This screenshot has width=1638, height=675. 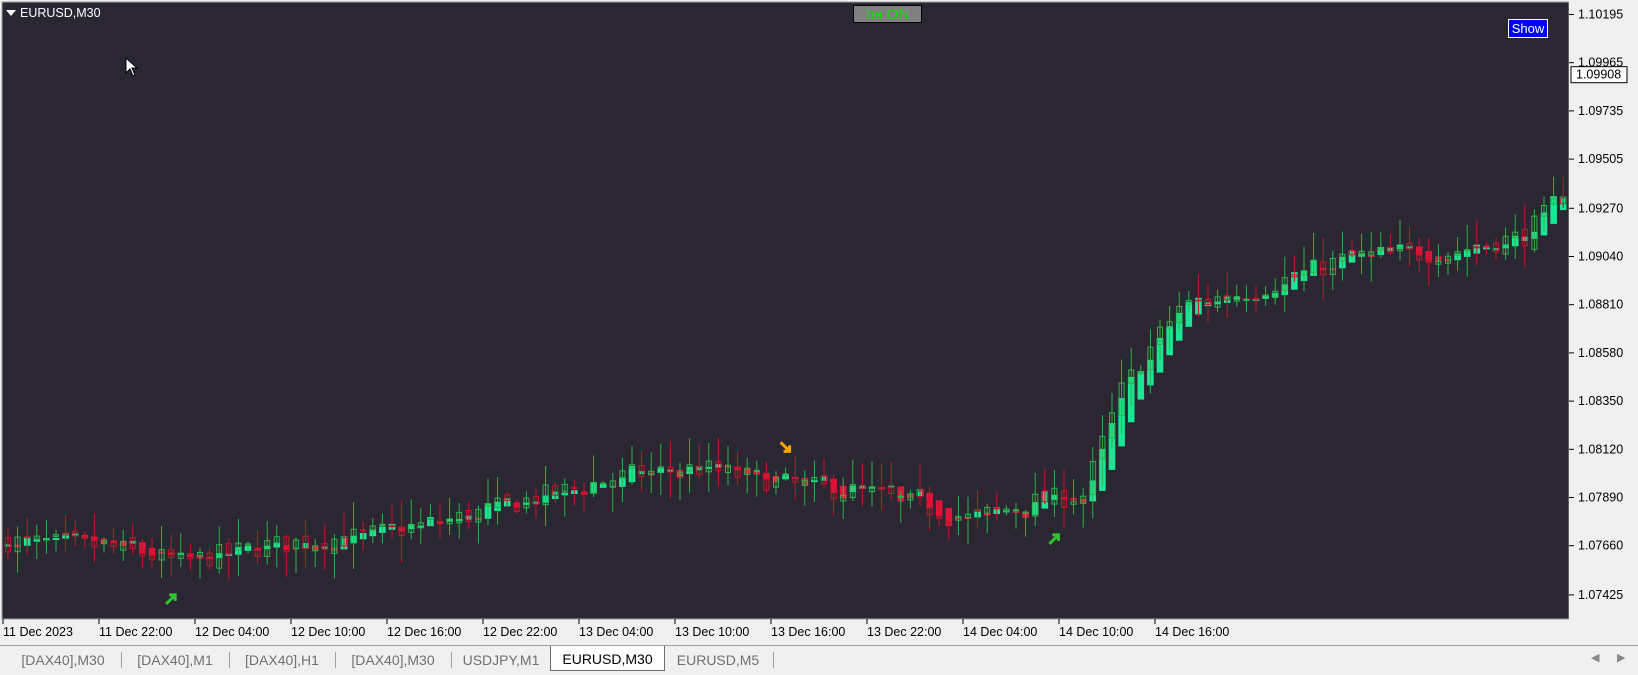 I want to click on mouse-pointer-icon, so click(x=132, y=67).